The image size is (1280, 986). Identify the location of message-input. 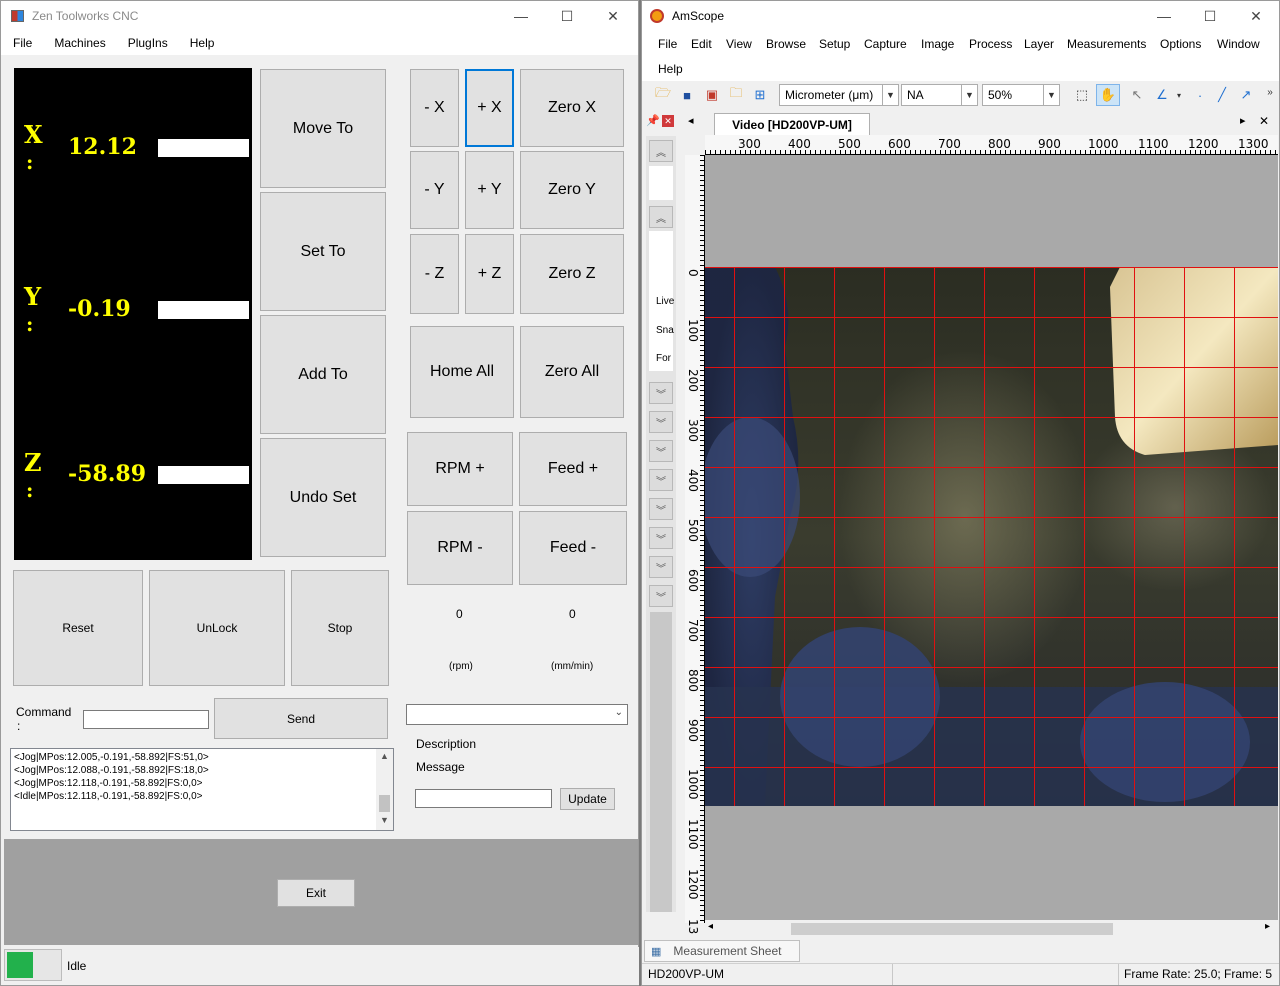
(483, 798).